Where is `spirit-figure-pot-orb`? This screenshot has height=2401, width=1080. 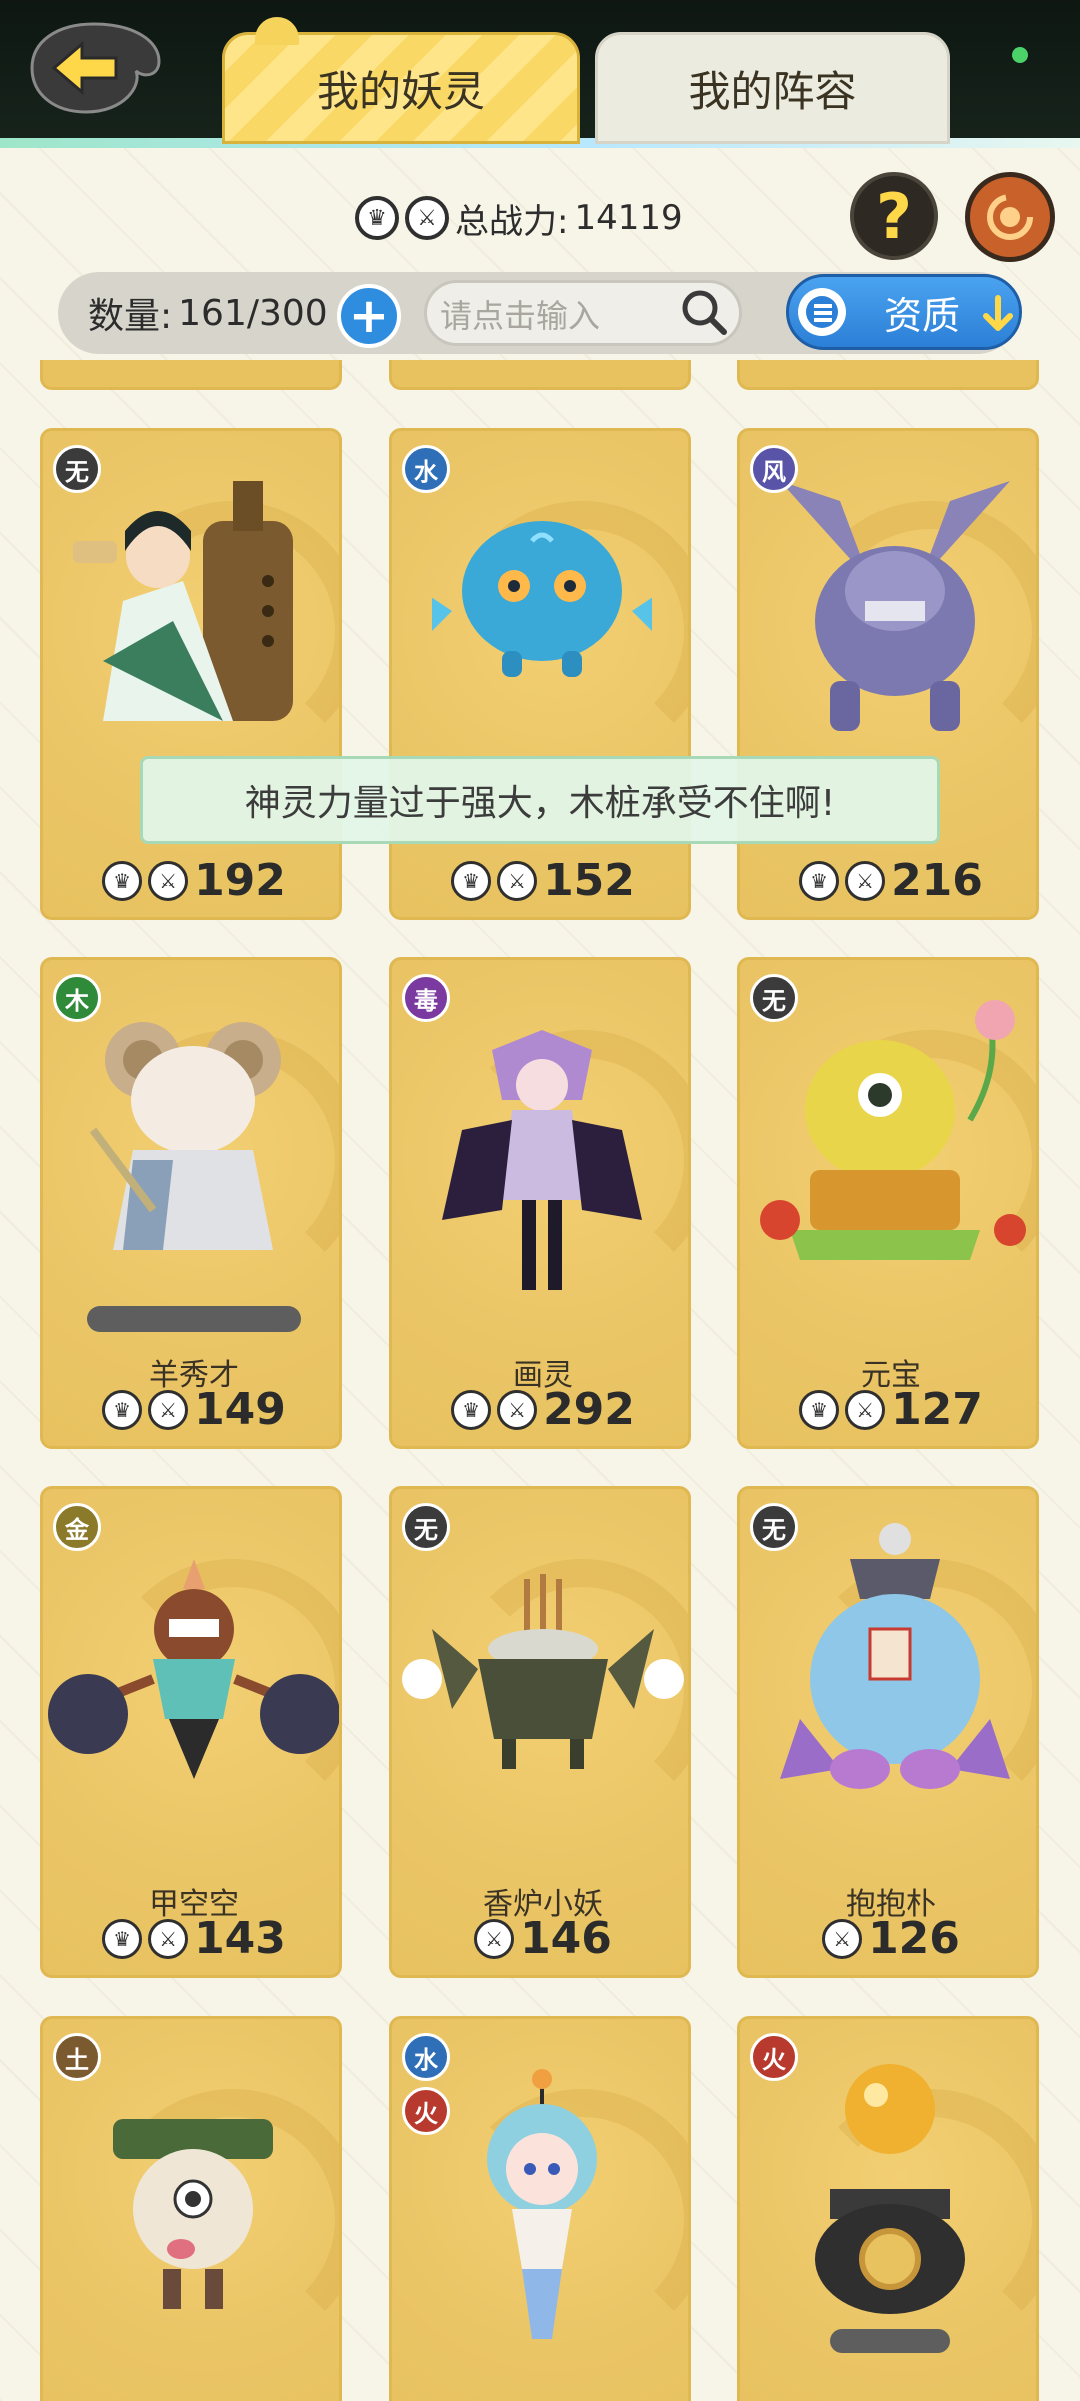
spirit-figure-pot-orb is located at coordinates (890, 2208).